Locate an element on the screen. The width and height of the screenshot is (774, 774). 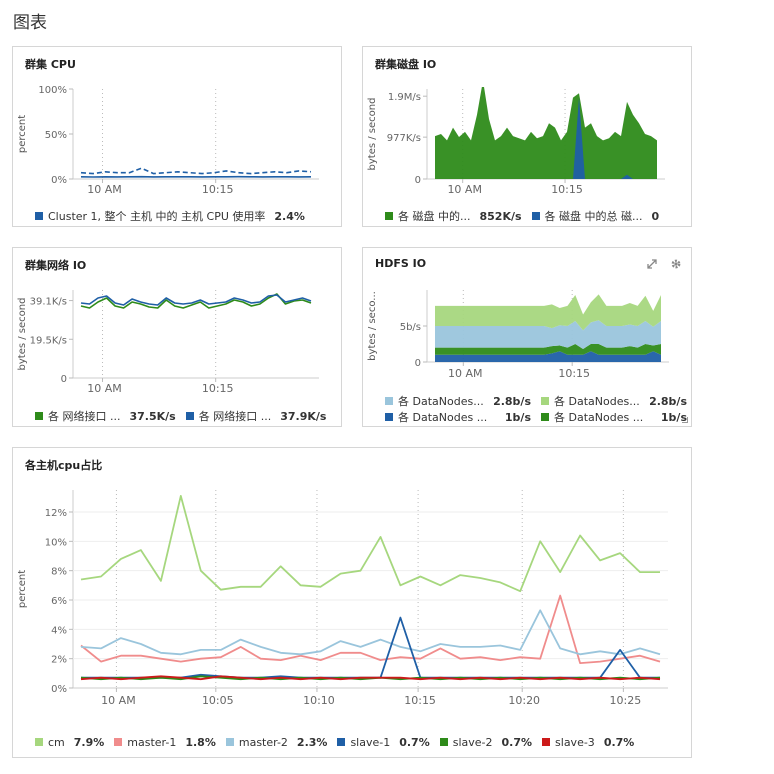
legend-item: slave-3 0.7% is located at coordinates (588, 742).